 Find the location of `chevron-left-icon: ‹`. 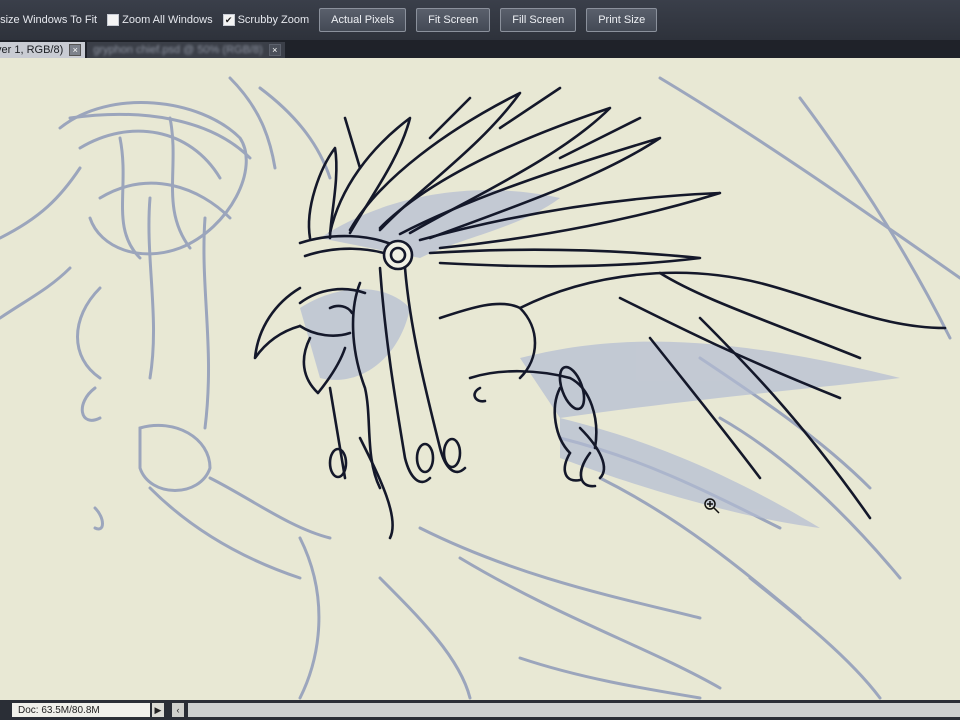

chevron-left-icon: ‹ is located at coordinates (178, 710).